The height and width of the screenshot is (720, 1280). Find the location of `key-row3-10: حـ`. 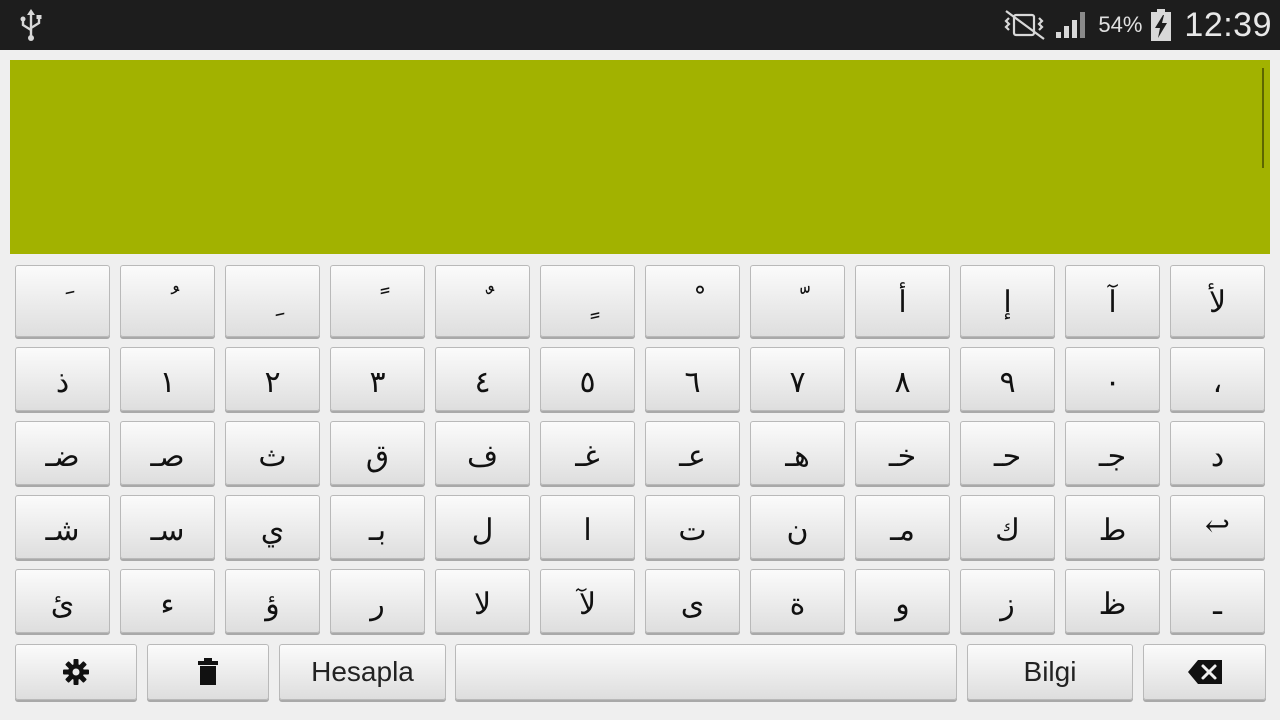

key-row3-10: حـ is located at coordinates (1007, 453).